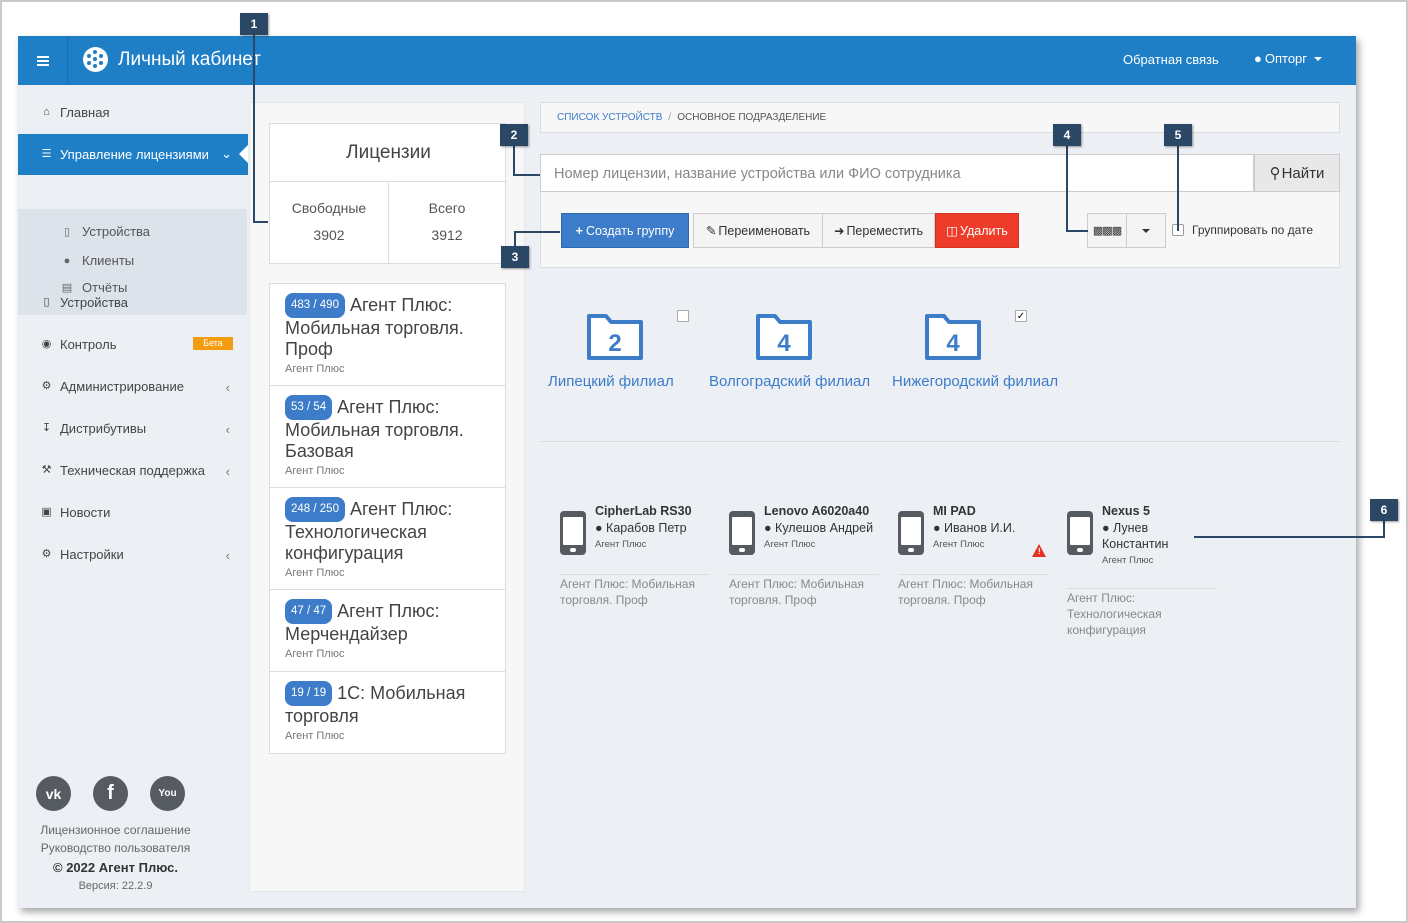 The height and width of the screenshot is (923, 1408). I want to click on license-count-badge: 53 / 54, so click(309, 407).